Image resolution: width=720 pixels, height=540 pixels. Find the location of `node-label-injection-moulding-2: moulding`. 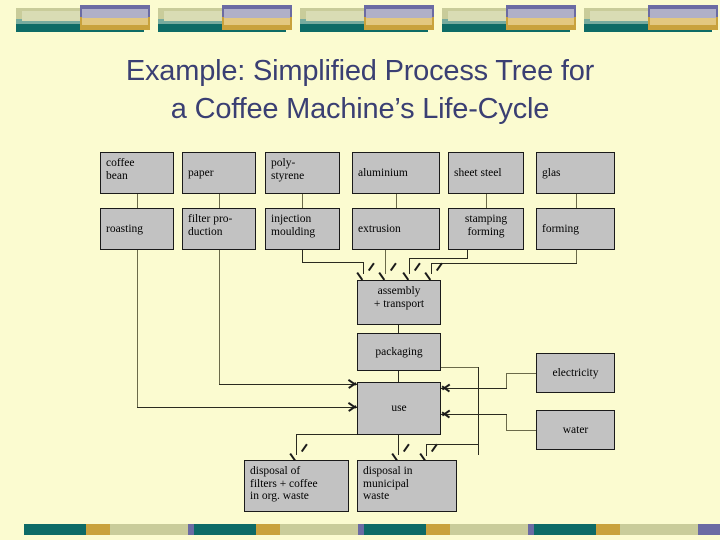

node-label-injection-moulding-2: moulding is located at coordinates (293, 231).